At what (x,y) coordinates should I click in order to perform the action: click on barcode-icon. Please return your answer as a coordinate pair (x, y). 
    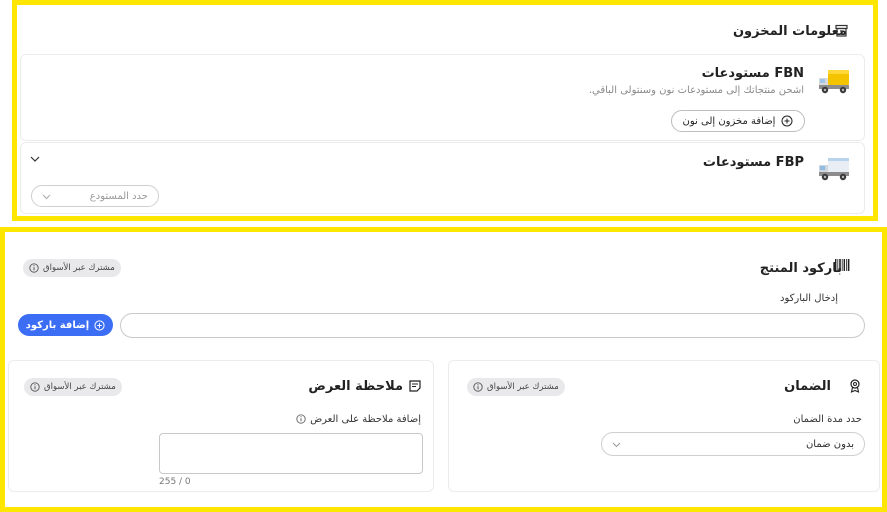
    Looking at the image, I should click on (842, 265).